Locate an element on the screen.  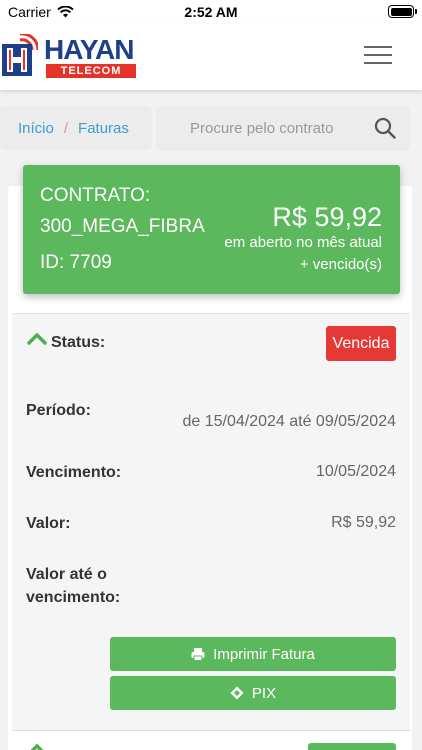
printer-icon is located at coordinates (198, 654).